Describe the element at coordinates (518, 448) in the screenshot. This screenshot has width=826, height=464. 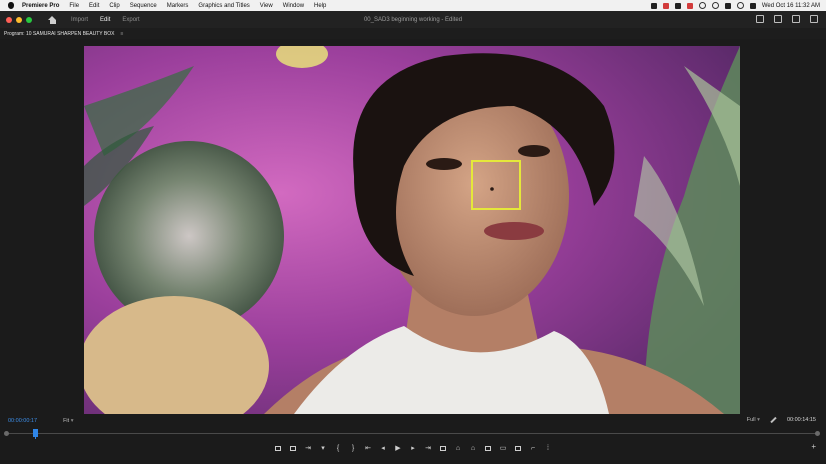
I see `export-frame-icon` at that location.